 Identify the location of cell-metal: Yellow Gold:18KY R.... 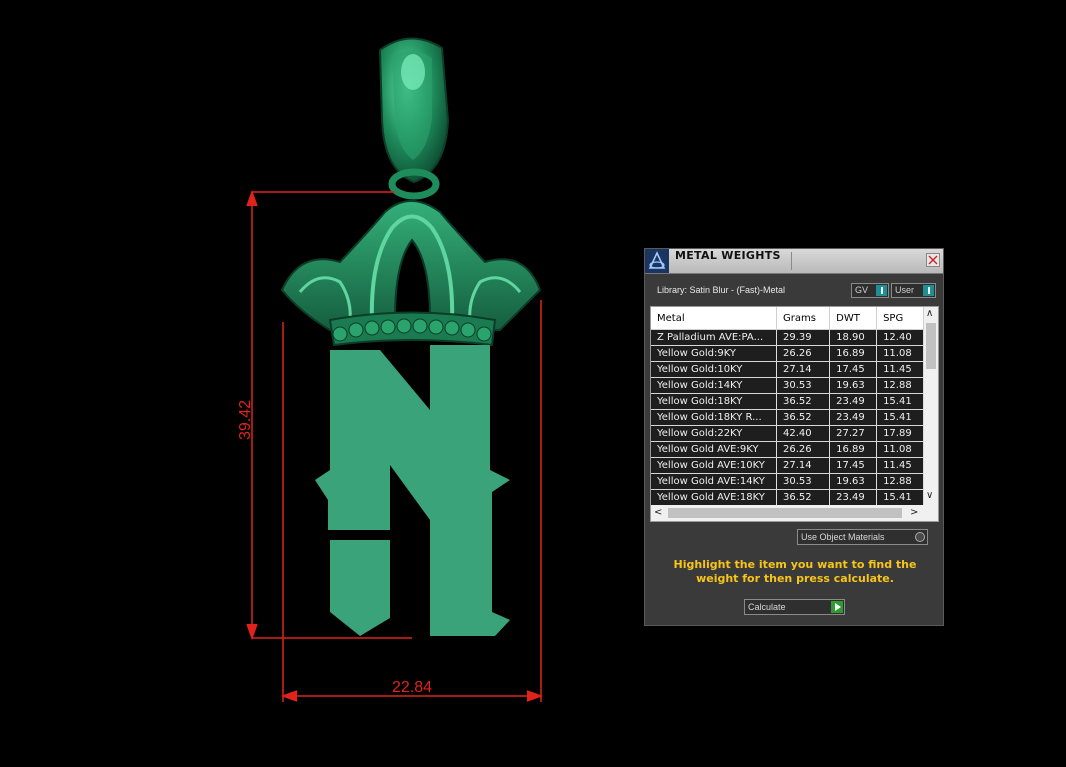
(714, 417).